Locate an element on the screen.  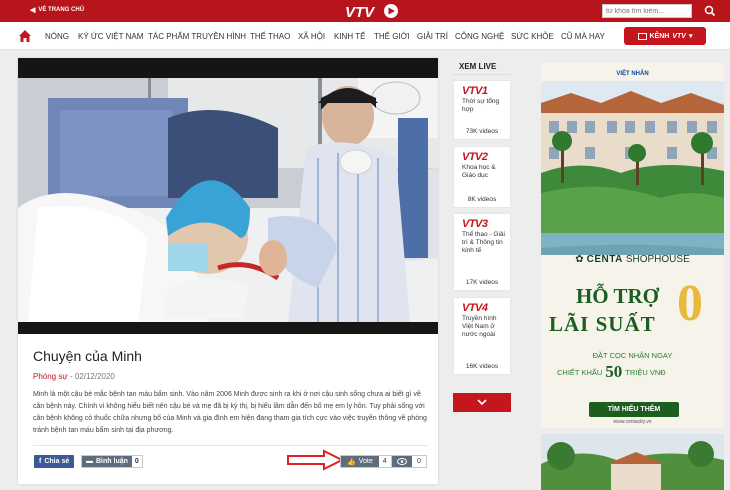
view-count: 0 is located at coordinates (419, 461).